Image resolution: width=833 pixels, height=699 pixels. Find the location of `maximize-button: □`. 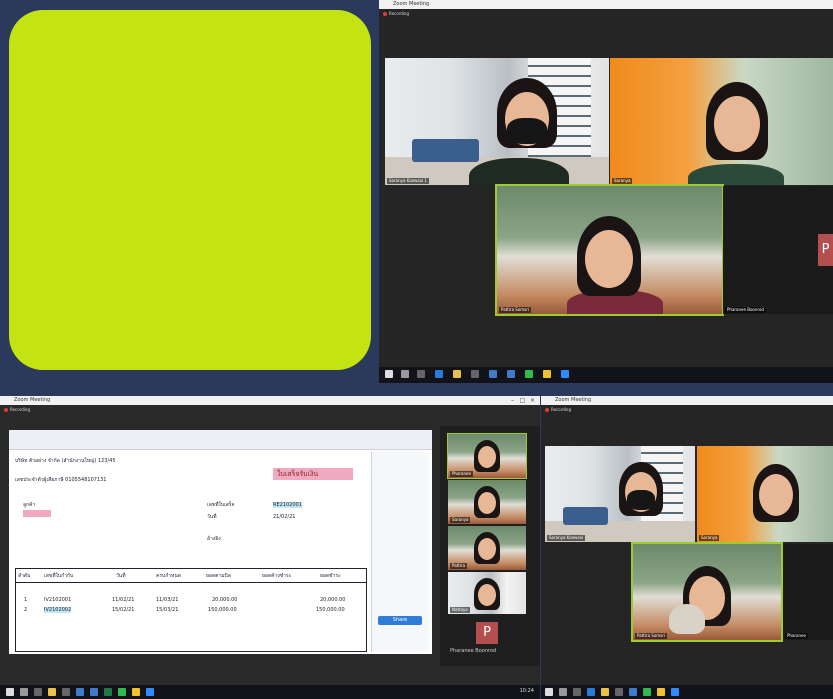

maximize-button: □ is located at coordinates (522, 400).